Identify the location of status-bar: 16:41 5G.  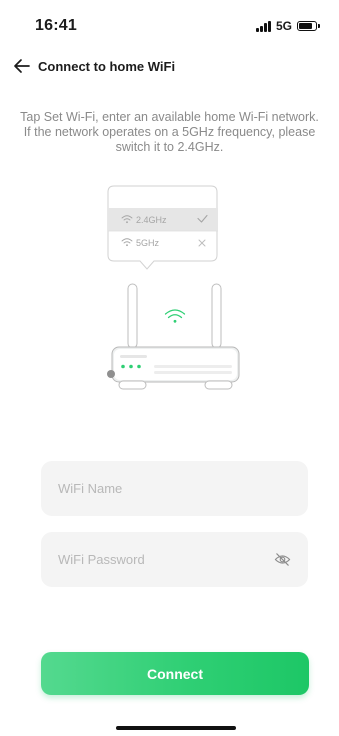
(169, 26).